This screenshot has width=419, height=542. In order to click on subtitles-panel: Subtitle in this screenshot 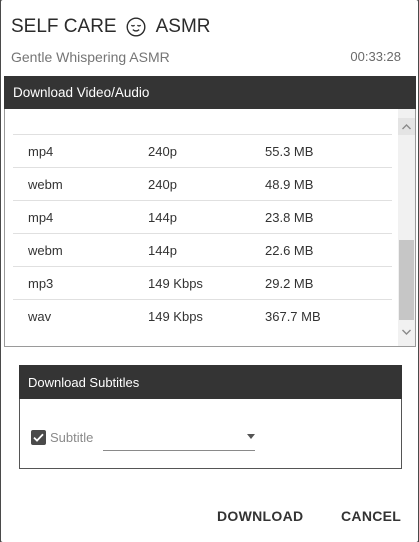, I will do `click(210, 434)`.